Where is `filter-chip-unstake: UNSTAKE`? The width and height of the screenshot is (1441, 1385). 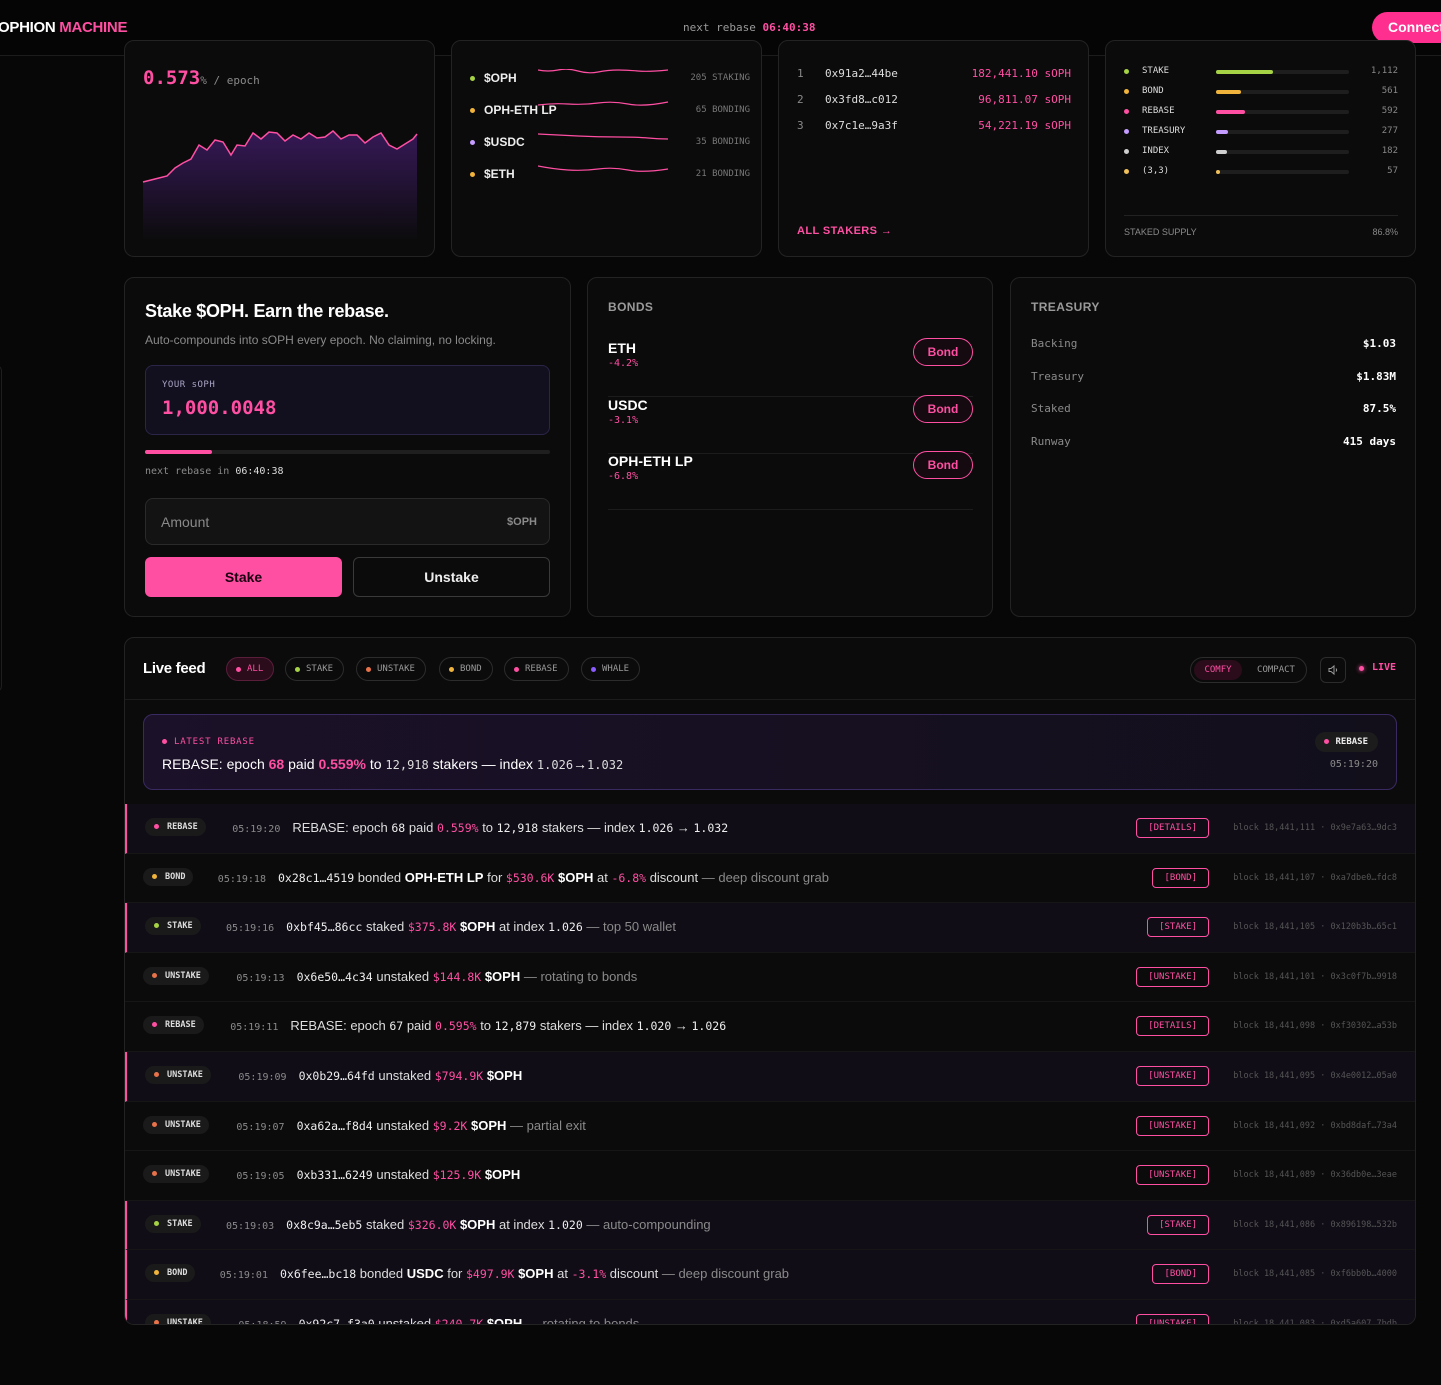 filter-chip-unstake: UNSTAKE is located at coordinates (391, 669).